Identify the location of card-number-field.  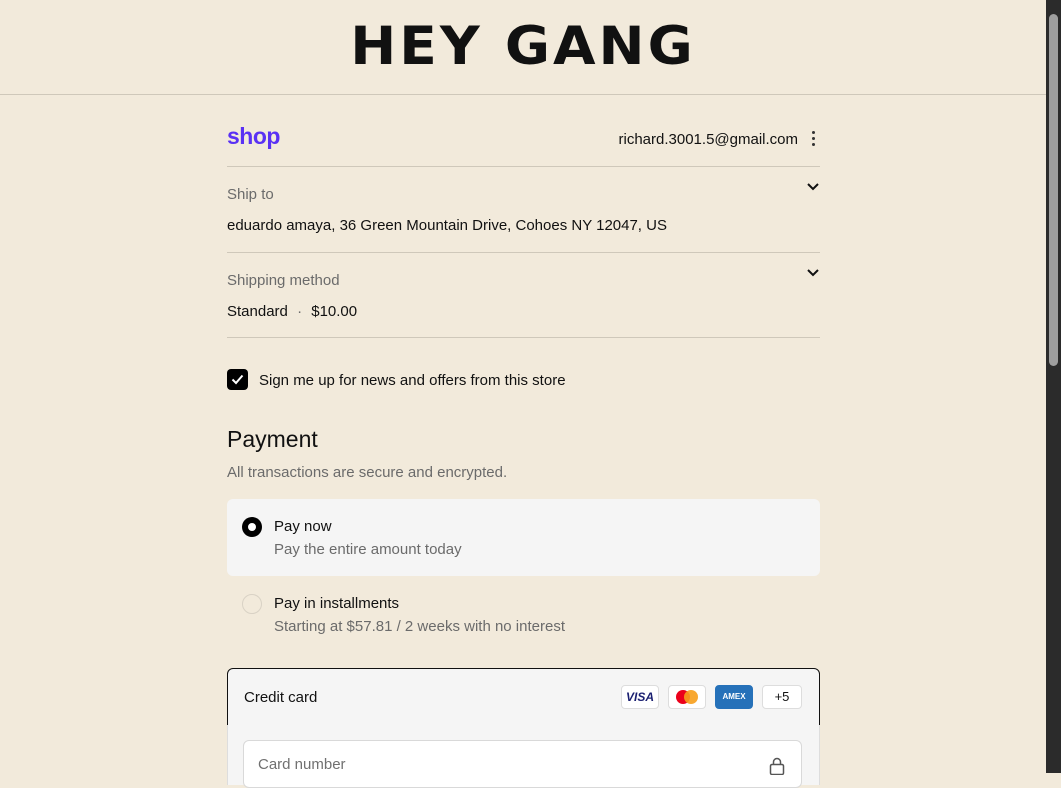
(522, 764).